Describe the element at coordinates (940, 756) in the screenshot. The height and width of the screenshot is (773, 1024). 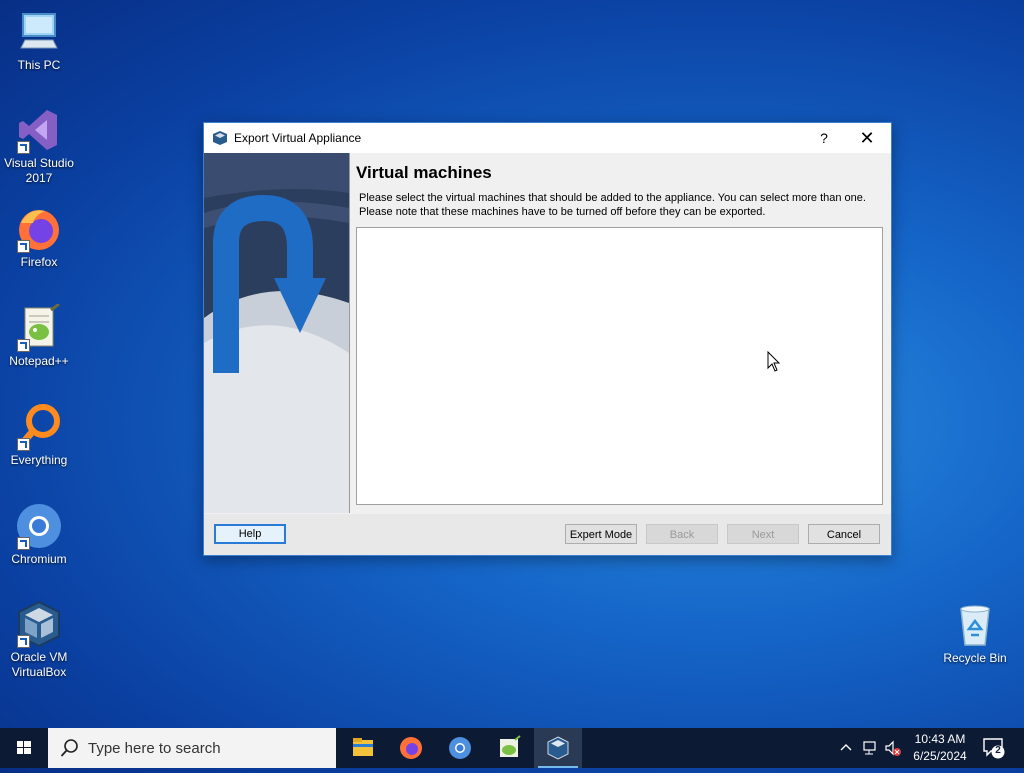
I see `clock-date: 6/25/2024` at that location.